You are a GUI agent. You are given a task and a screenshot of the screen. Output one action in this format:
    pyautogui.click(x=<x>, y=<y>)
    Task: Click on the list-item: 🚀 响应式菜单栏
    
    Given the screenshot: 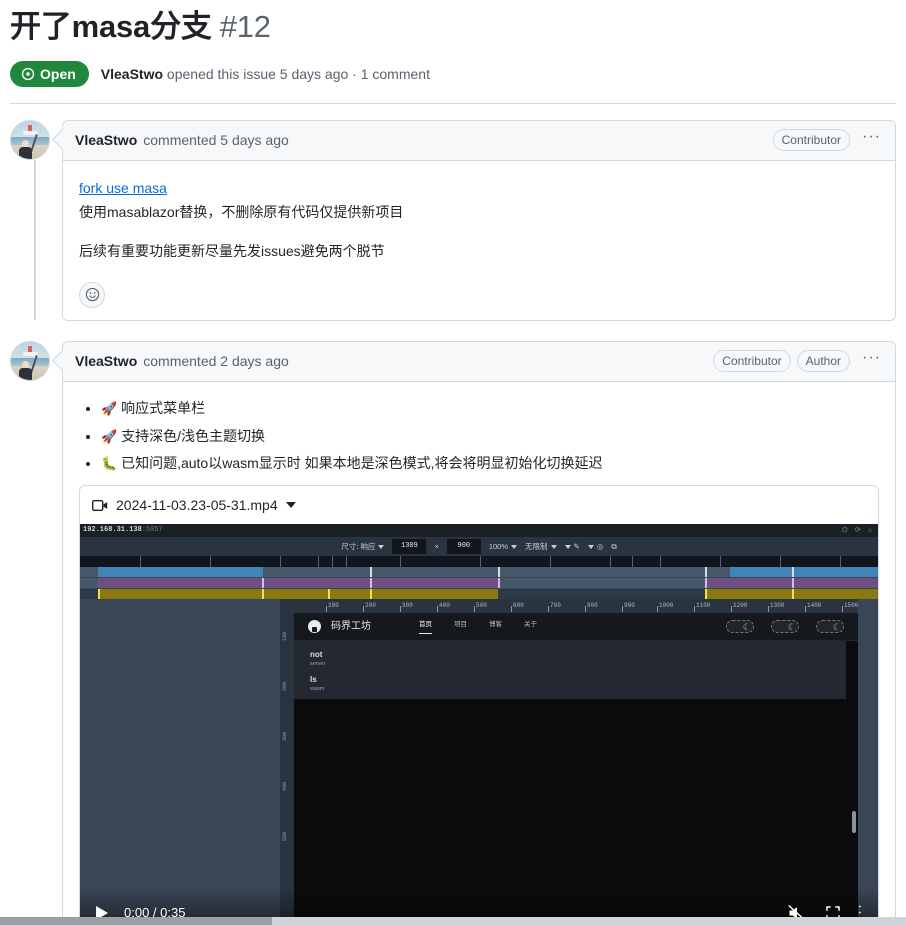 What is the action you would take?
    pyautogui.click(x=490, y=409)
    